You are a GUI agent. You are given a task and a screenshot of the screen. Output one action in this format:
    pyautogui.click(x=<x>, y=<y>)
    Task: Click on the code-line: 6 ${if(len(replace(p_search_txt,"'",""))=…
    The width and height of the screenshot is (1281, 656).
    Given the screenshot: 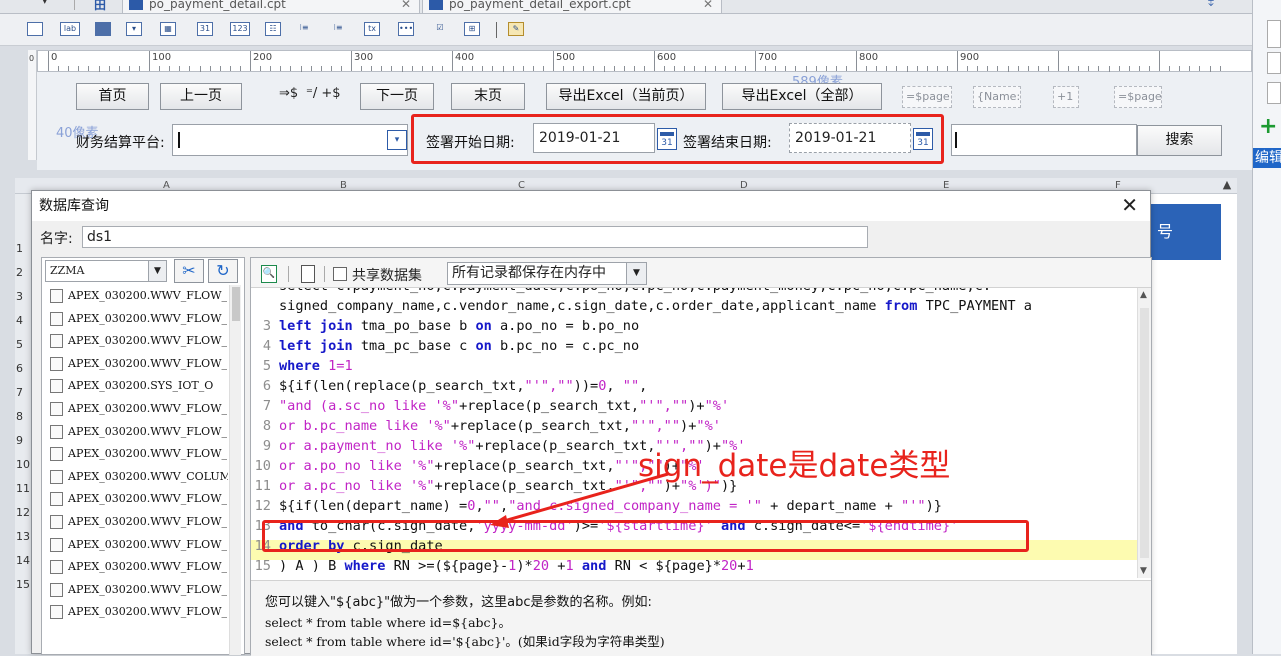 What is the action you would take?
    pyautogui.click(x=694, y=386)
    